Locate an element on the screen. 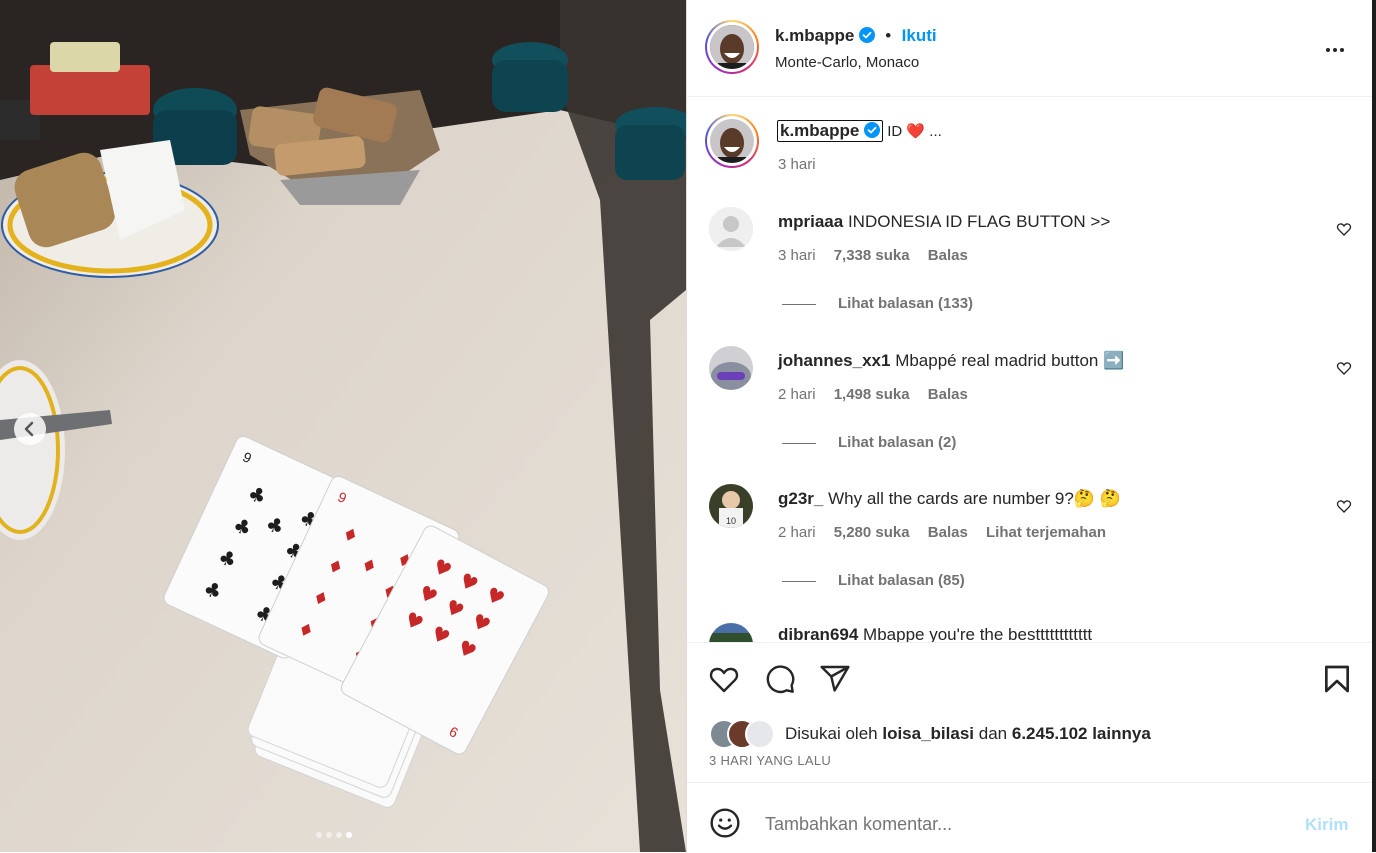 This screenshot has height=853, width=1376. avatar-image: 10 is located at coordinates (731, 506).